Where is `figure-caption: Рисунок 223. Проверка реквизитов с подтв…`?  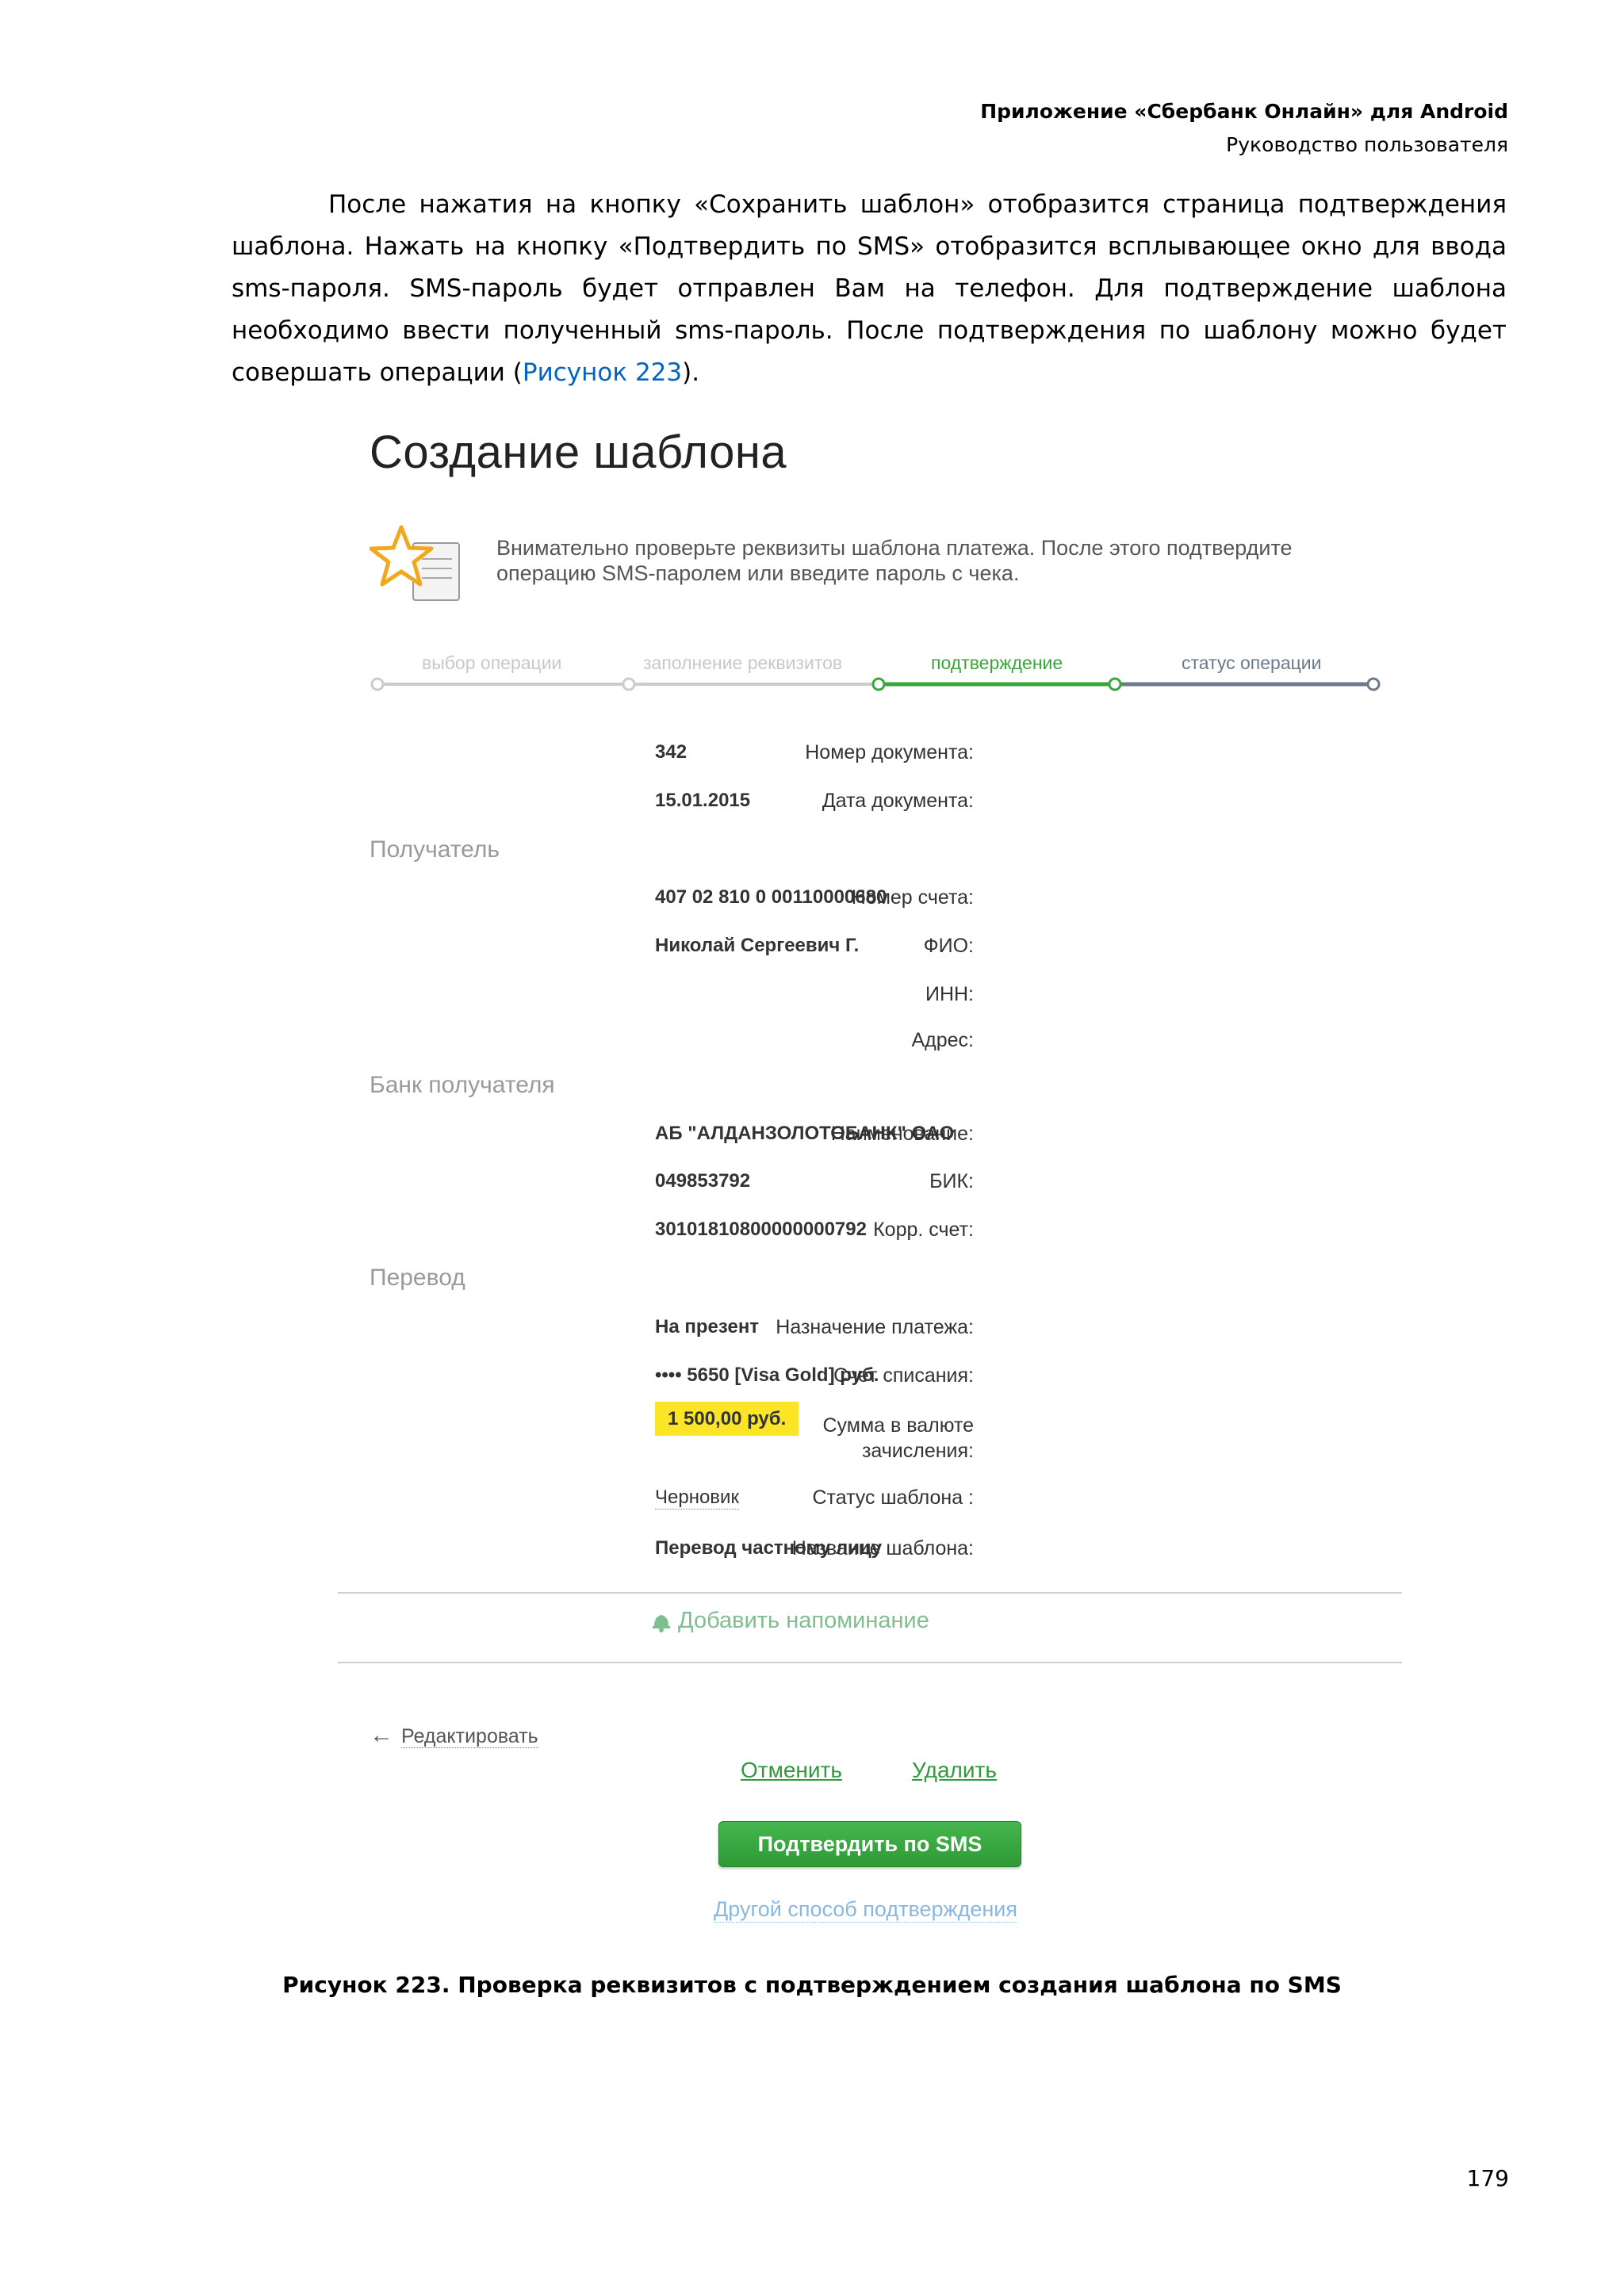 figure-caption: Рисунок 223. Проверка реквизитов с подтв… is located at coordinates (812, 1985).